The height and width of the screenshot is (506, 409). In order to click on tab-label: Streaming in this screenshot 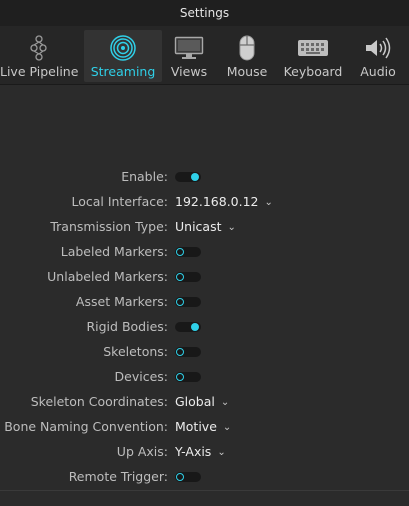, I will do `click(123, 71)`.